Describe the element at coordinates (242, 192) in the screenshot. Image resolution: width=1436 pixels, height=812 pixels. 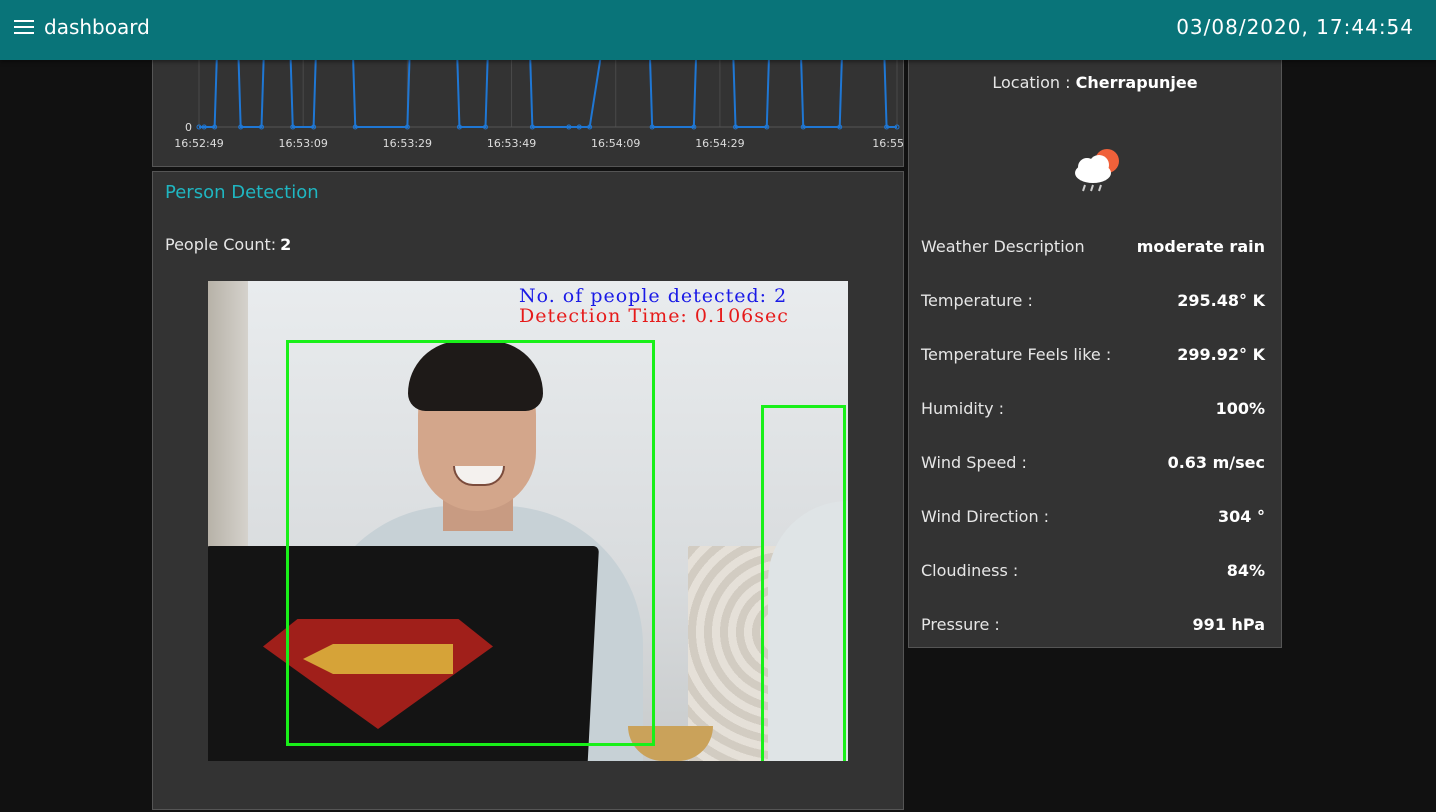
I see `person-detection-title: Person Detection` at that location.